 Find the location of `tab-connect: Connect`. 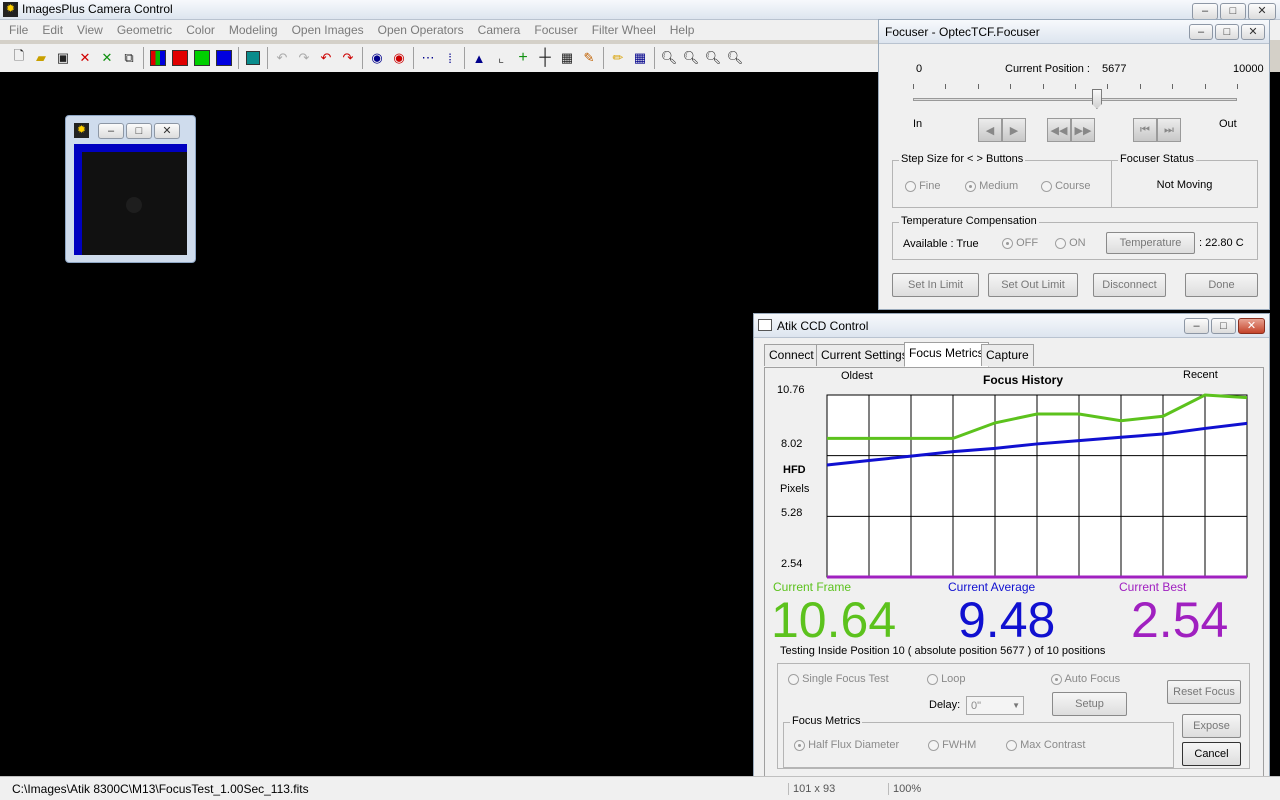

tab-connect: Connect is located at coordinates (791, 355).